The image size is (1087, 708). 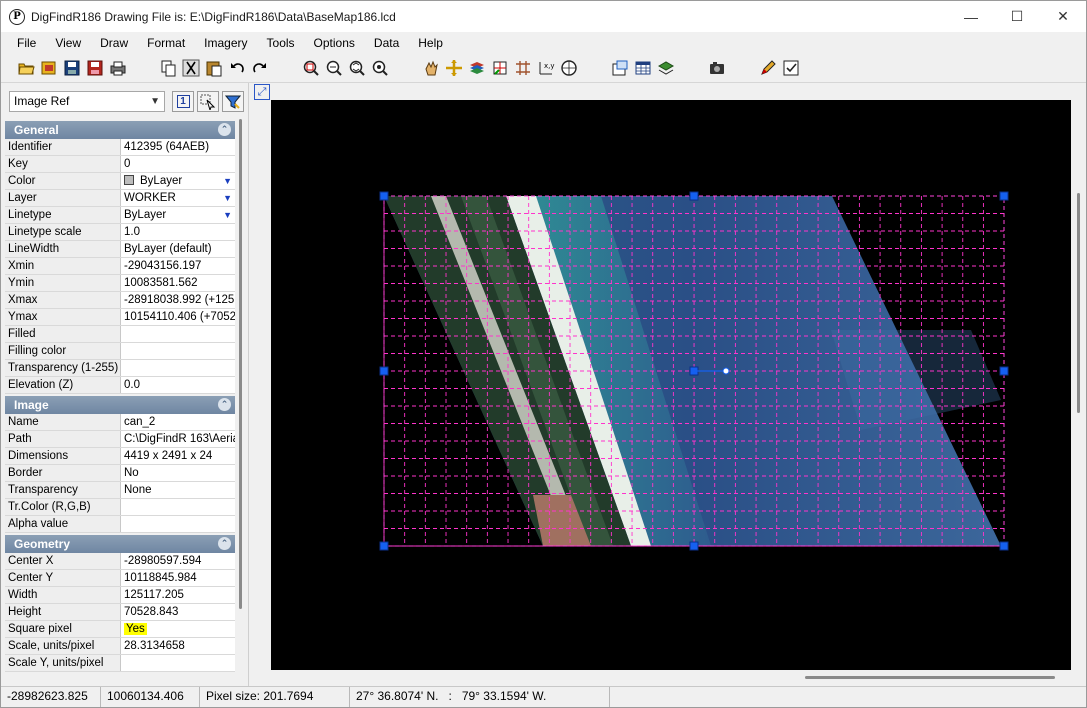 I want to click on property-value: 70528.843, so click(x=178, y=612).